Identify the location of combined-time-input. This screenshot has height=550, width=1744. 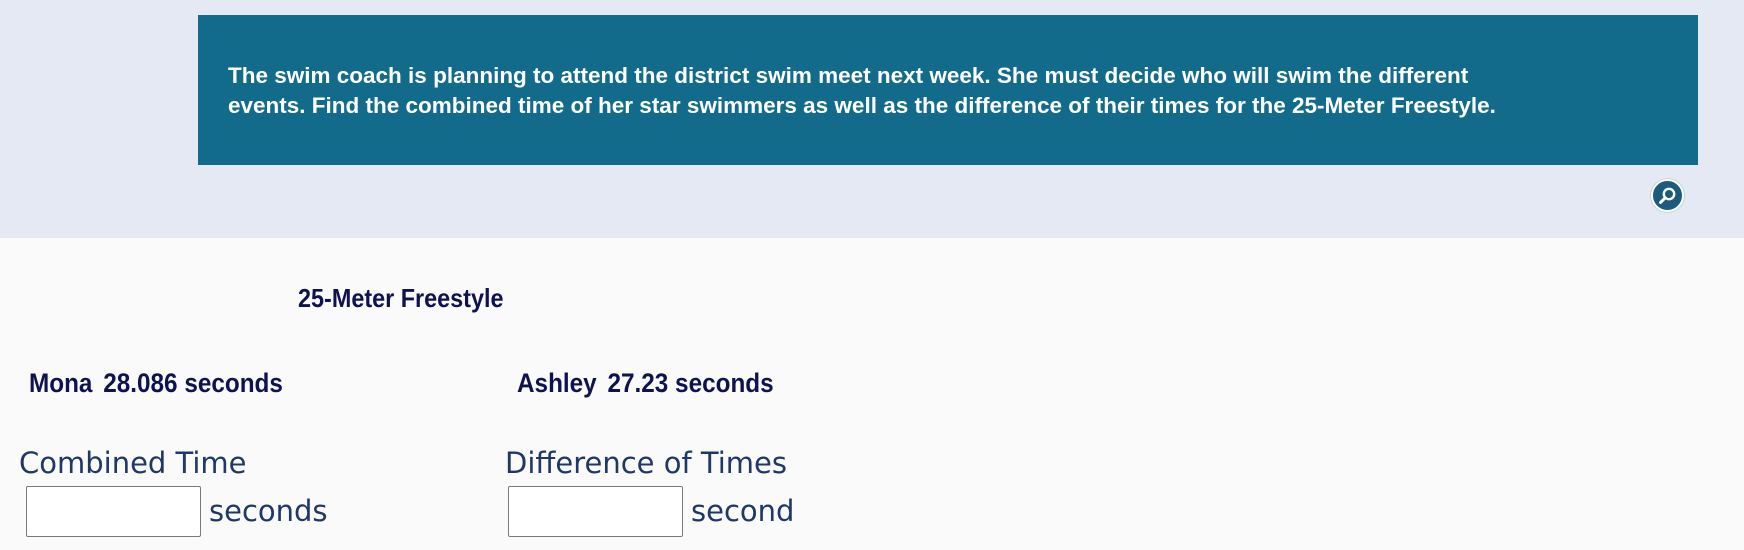
(113, 511).